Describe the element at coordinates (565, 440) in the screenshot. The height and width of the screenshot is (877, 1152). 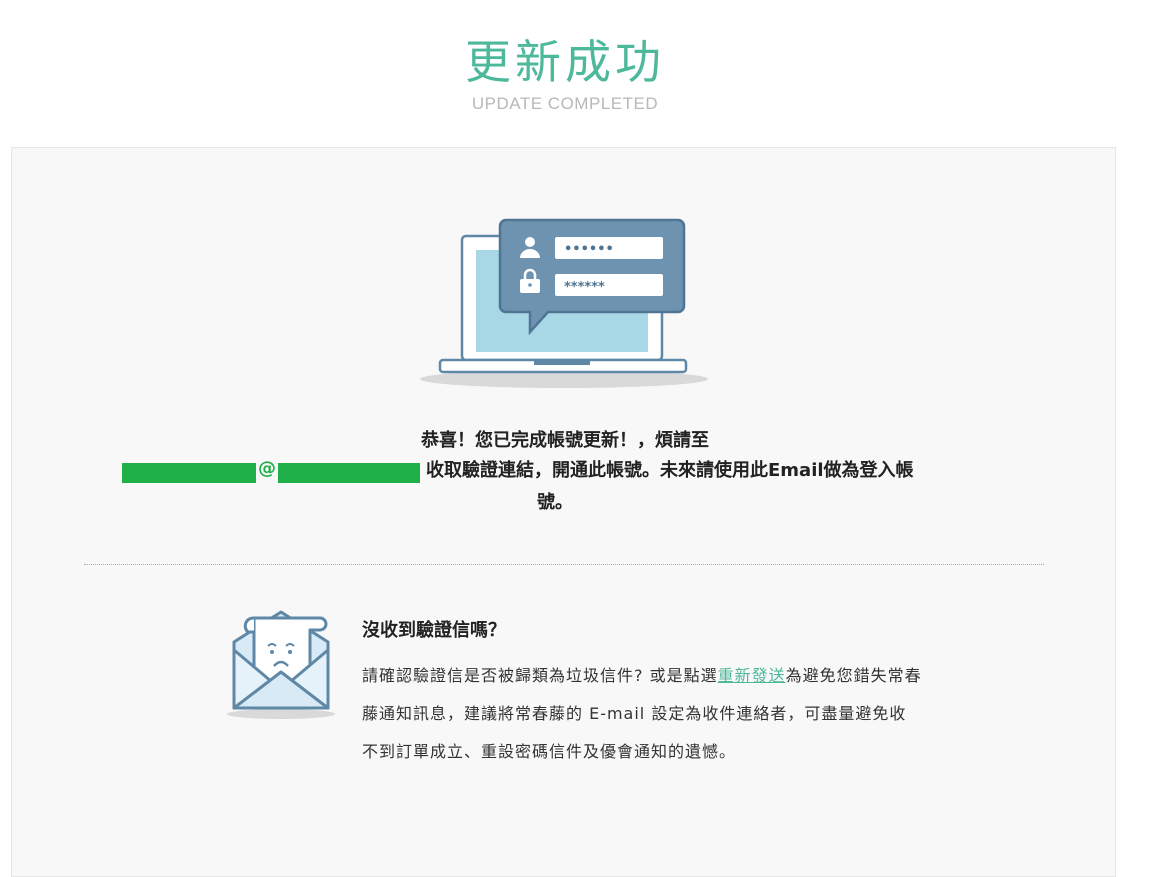
I see `message-line-1: 恭喜！您已完成帳號更新！，煩請至` at that location.